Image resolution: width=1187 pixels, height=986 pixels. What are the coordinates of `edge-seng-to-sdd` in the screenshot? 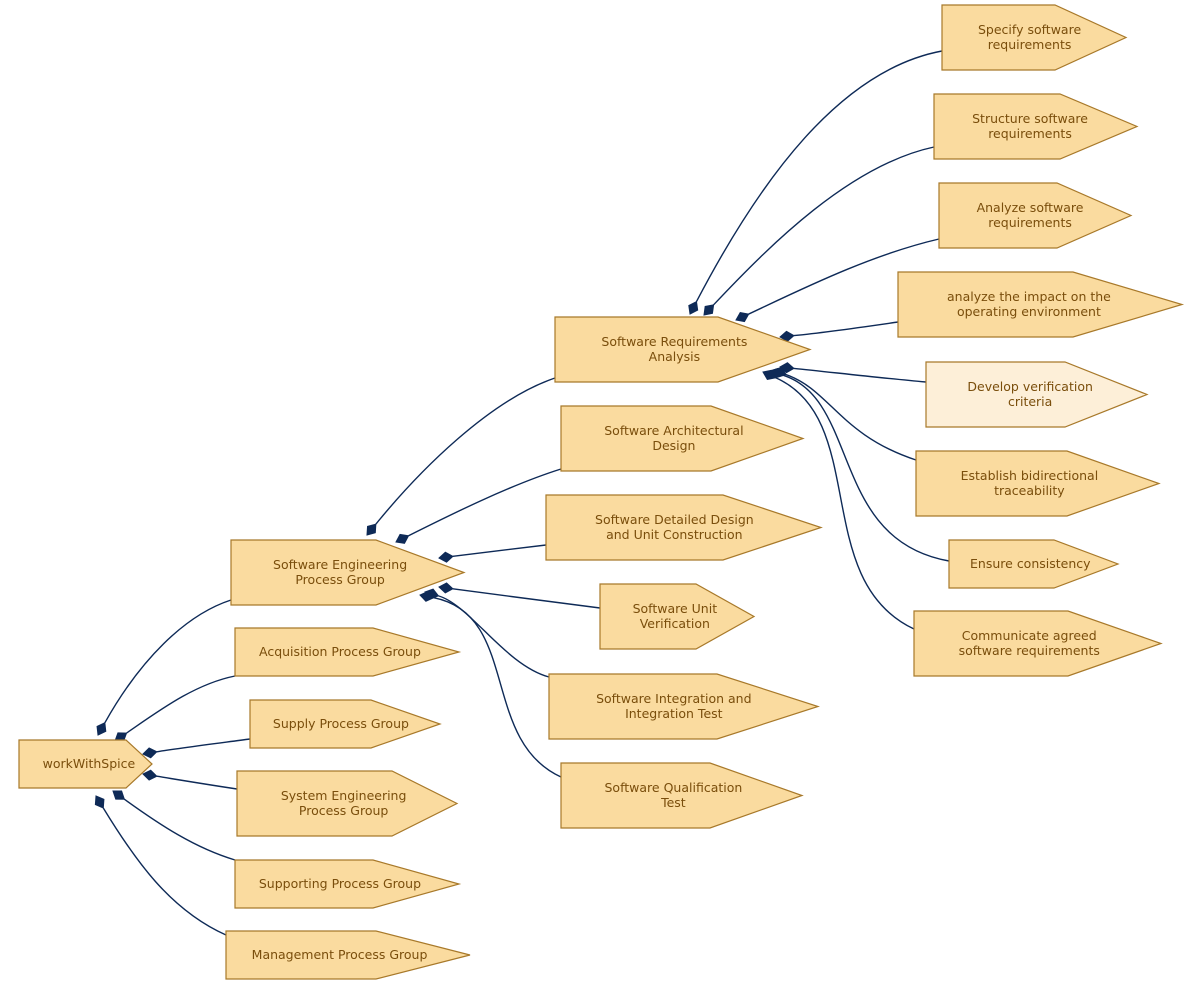 It's located at (492, 553).